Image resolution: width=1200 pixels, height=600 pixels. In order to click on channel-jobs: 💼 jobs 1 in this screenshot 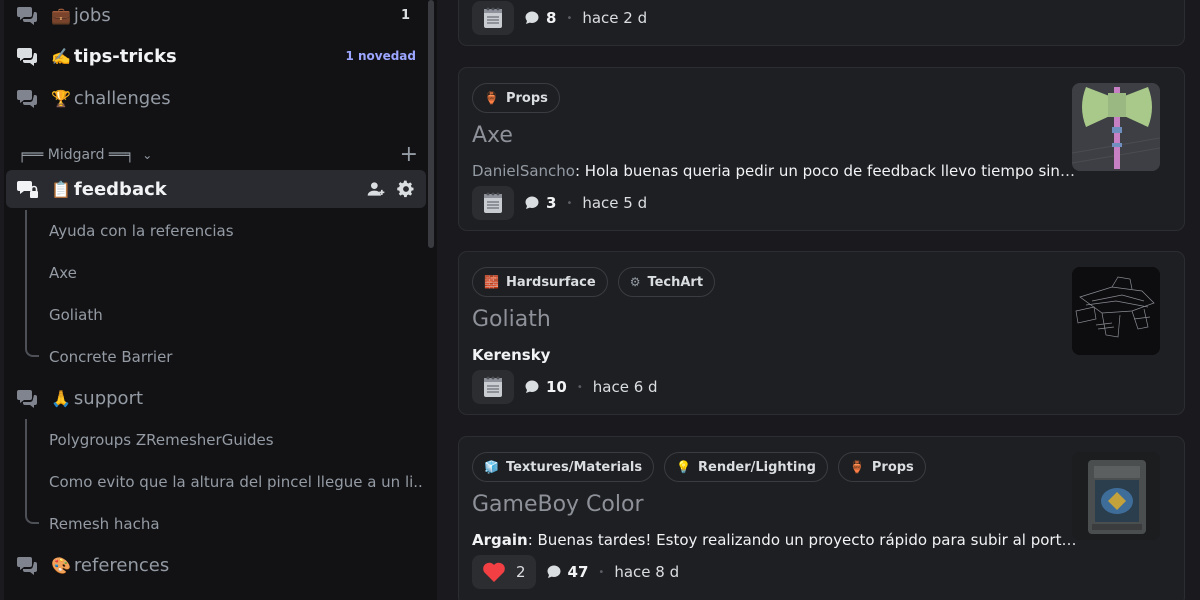, I will do `click(216, 17)`.